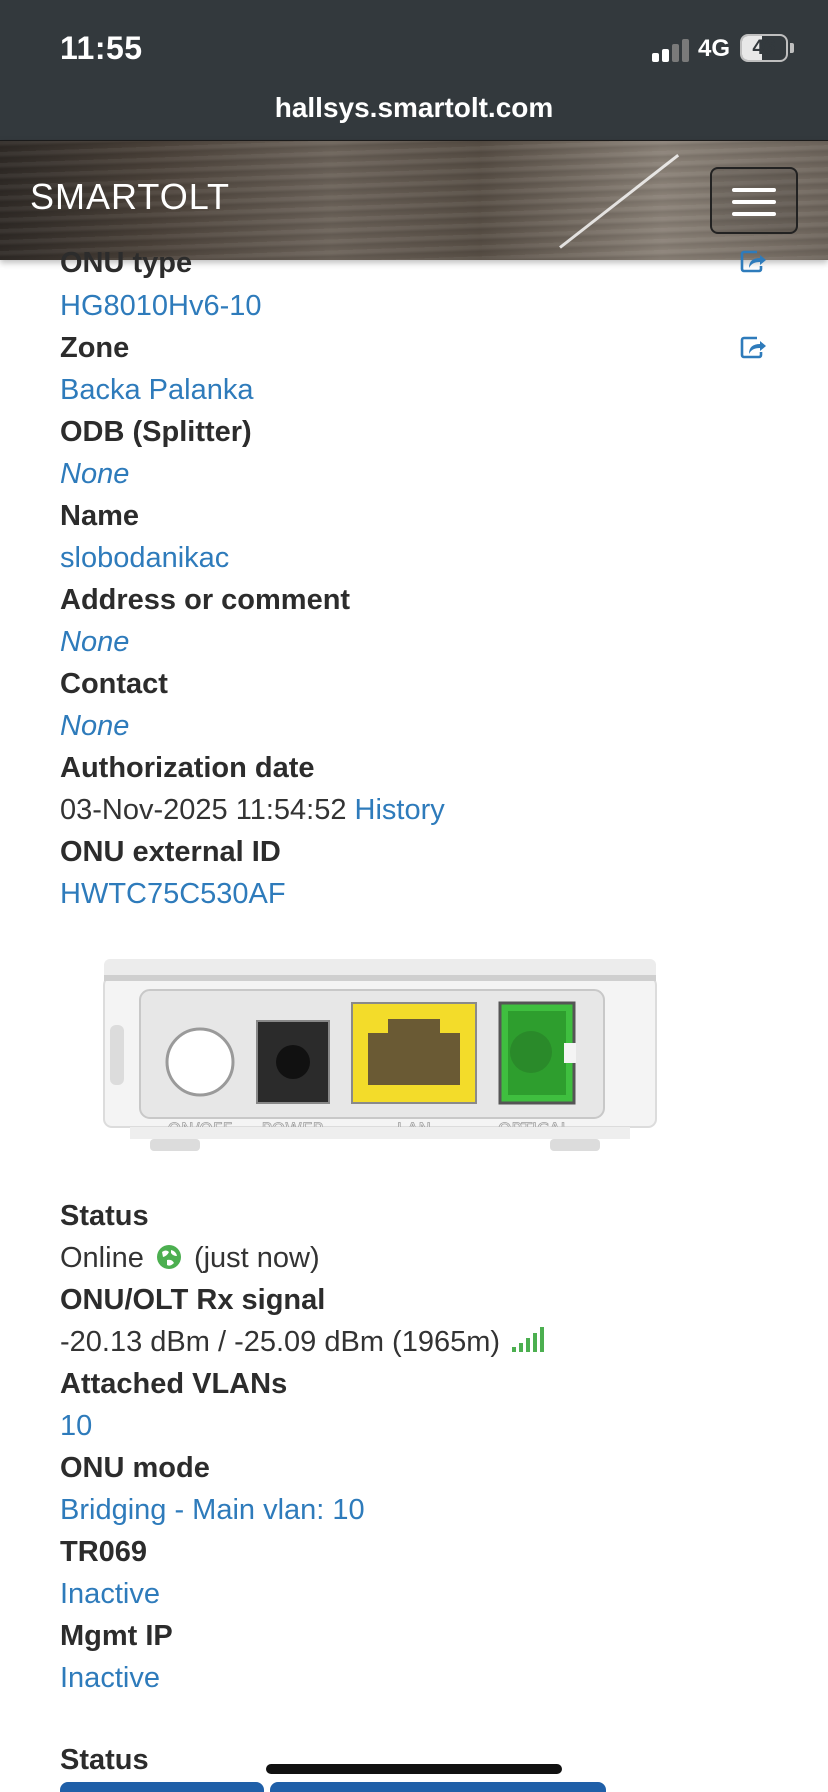  Describe the element at coordinates (619, 201) in the screenshot. I see `navbar-decoration` at that location.